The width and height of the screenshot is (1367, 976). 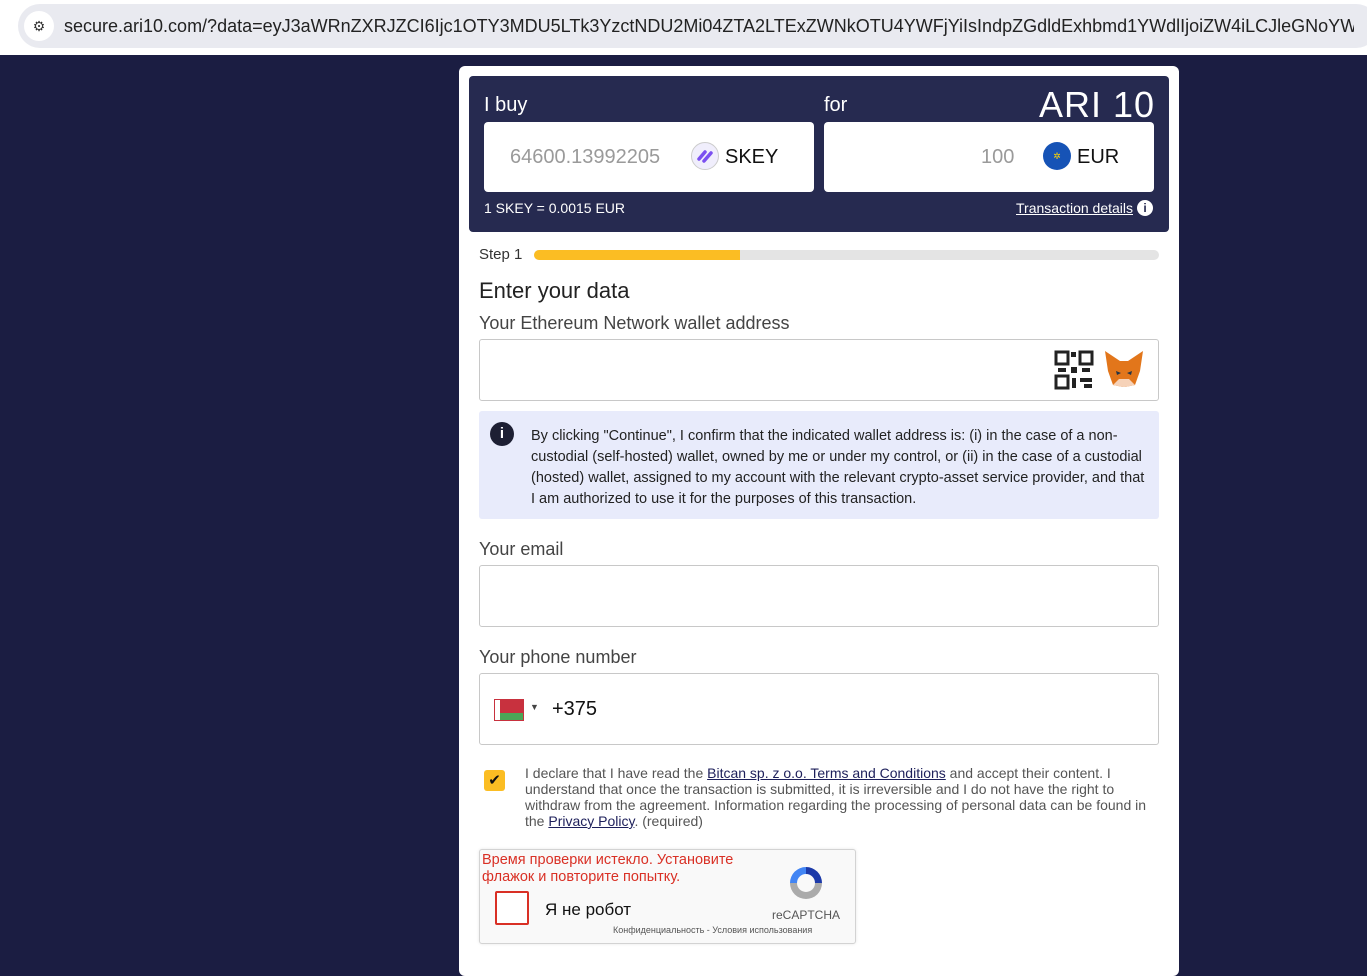 I want to click on captcha-terms-link: Условия использования, so click(x=762, y=930).